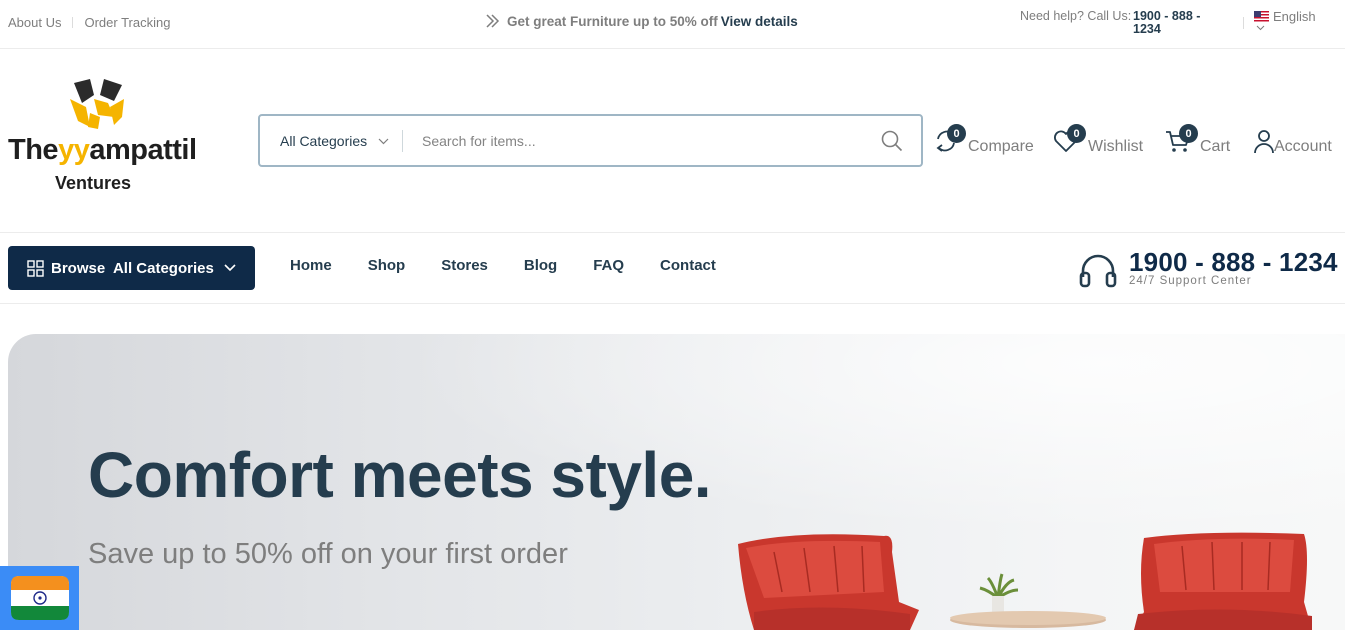  I want to click on compare-count-badge: 0, so click(956, 133).